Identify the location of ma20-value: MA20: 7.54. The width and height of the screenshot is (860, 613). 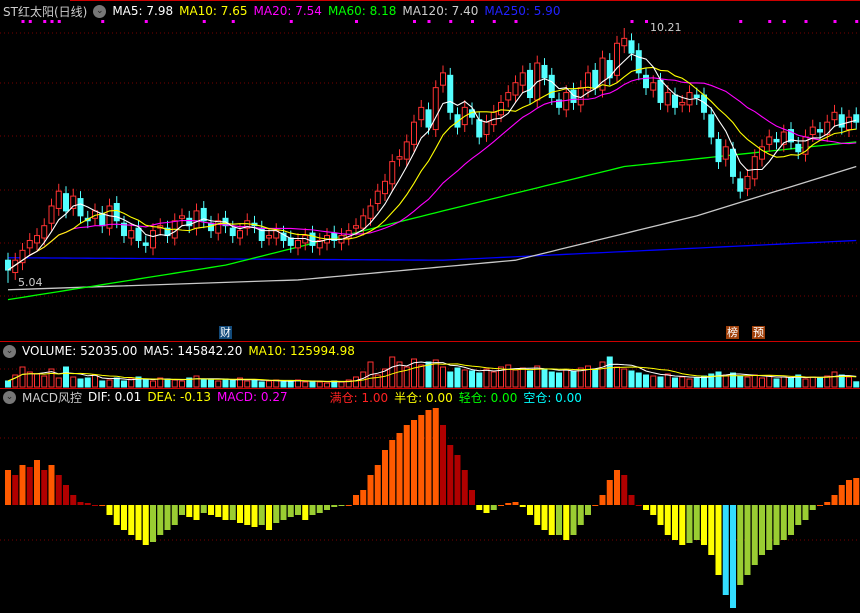
(287, 11).